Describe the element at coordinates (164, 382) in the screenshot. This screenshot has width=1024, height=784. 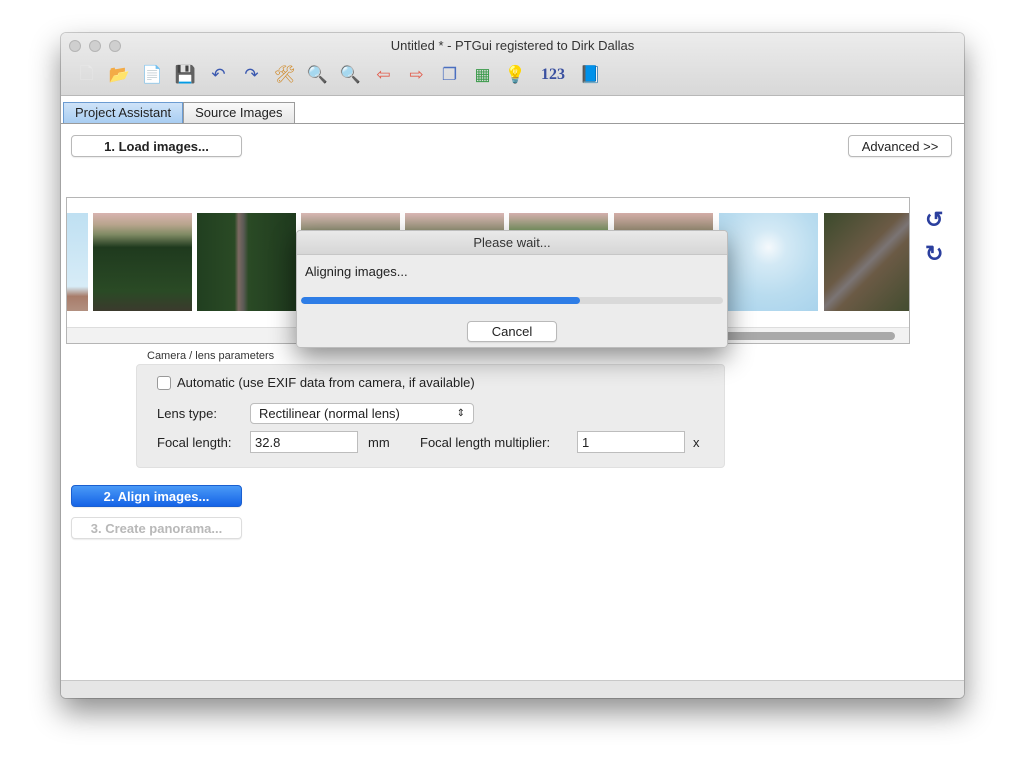
I see `automatic-exif-checkbox` at that location.